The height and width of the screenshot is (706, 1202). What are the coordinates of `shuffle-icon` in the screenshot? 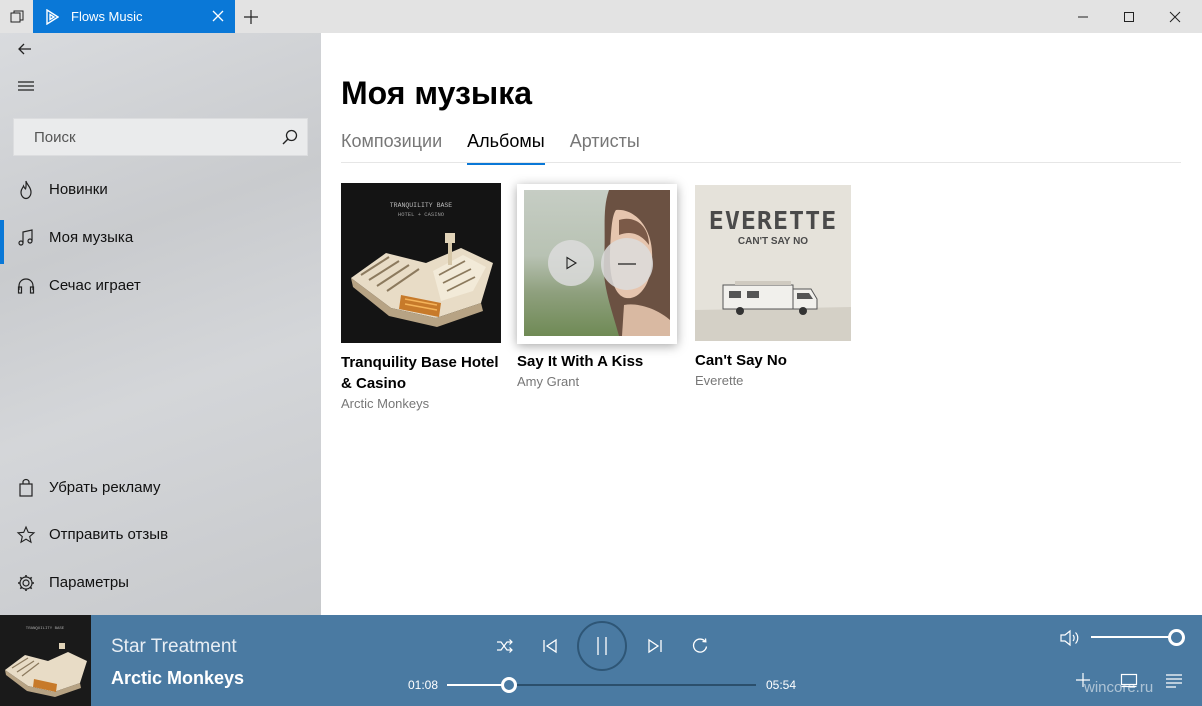 It's located at (505, 646).